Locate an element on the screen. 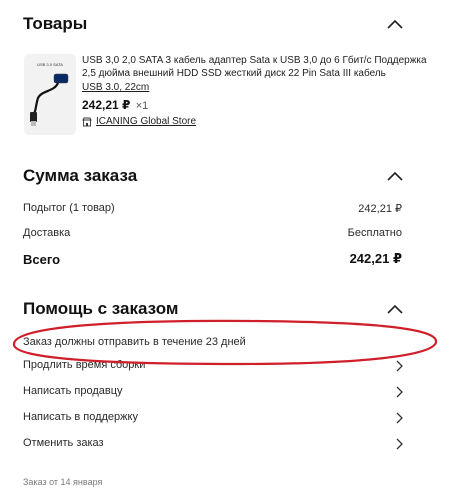  product-thumbnail: USB 3.0 SATA is located at coordinates (50, 94).